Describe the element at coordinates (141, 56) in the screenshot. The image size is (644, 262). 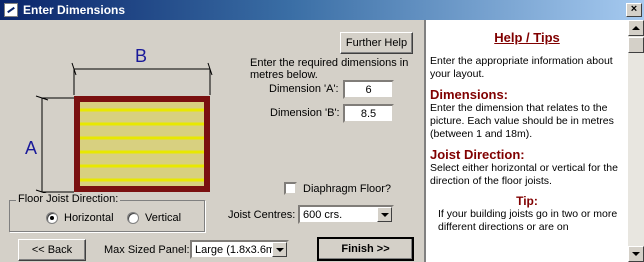
I see `dimension-b-label: B` at that location.